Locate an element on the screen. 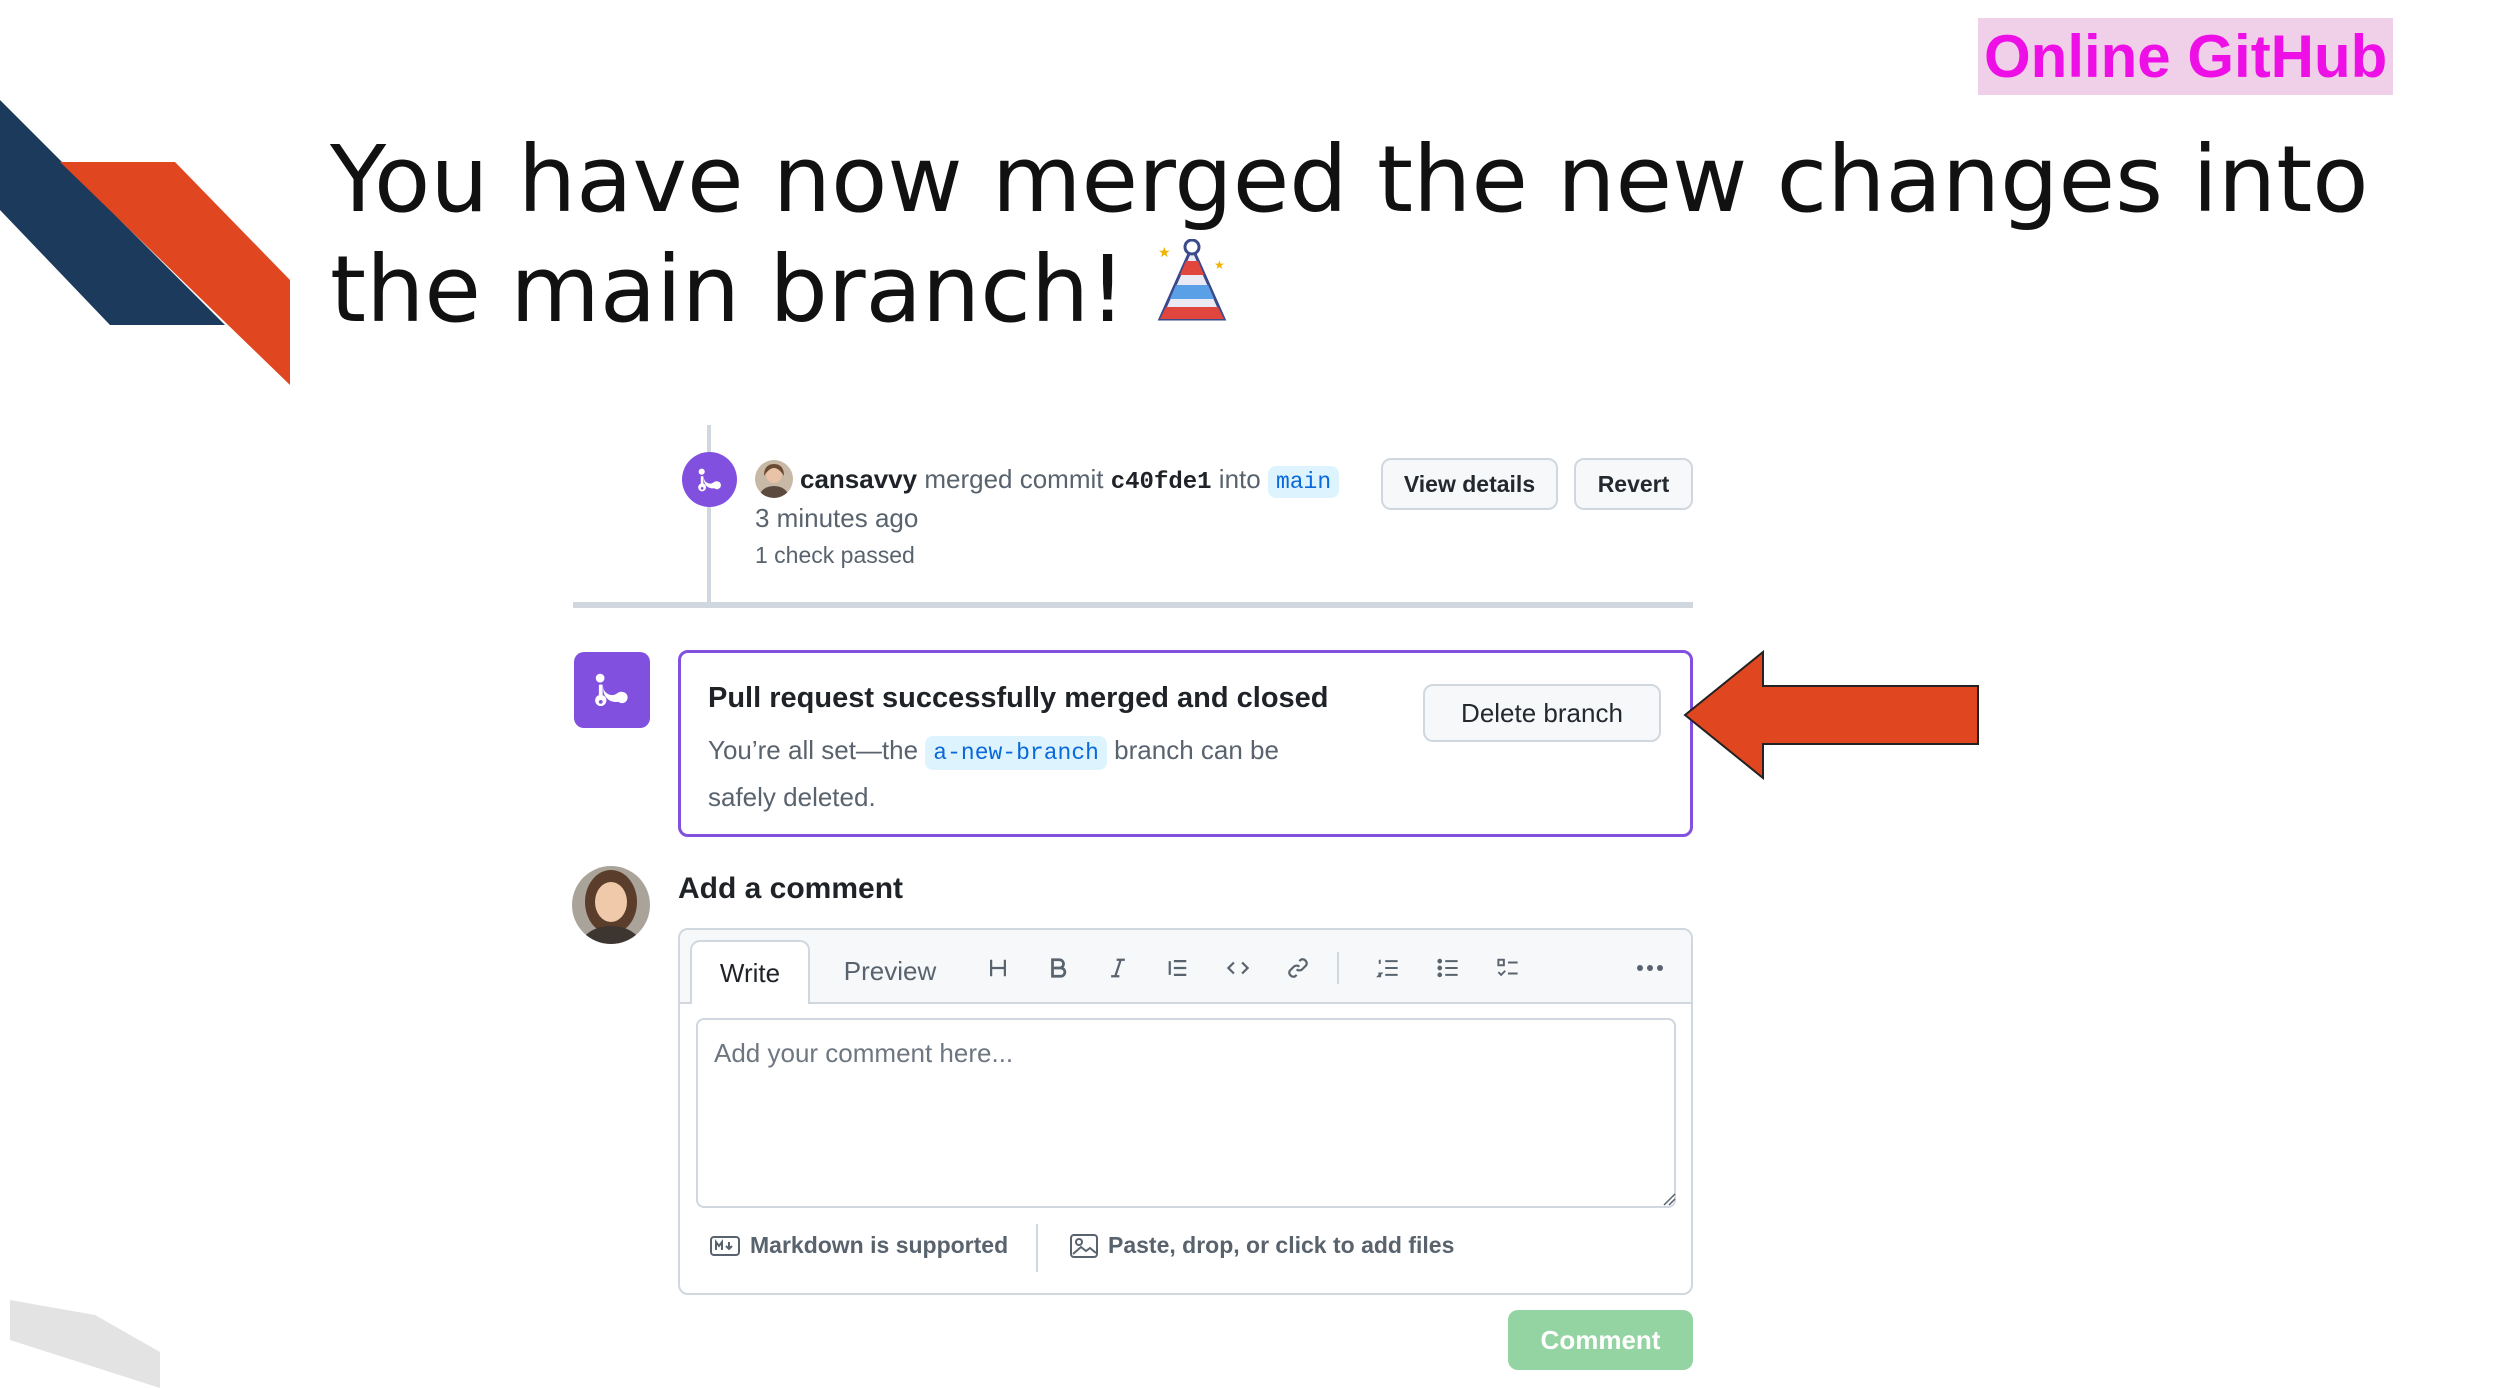 This screenshot has width=2500, height=1388. target-branch-label: main is located at coordinates (1303, 482).